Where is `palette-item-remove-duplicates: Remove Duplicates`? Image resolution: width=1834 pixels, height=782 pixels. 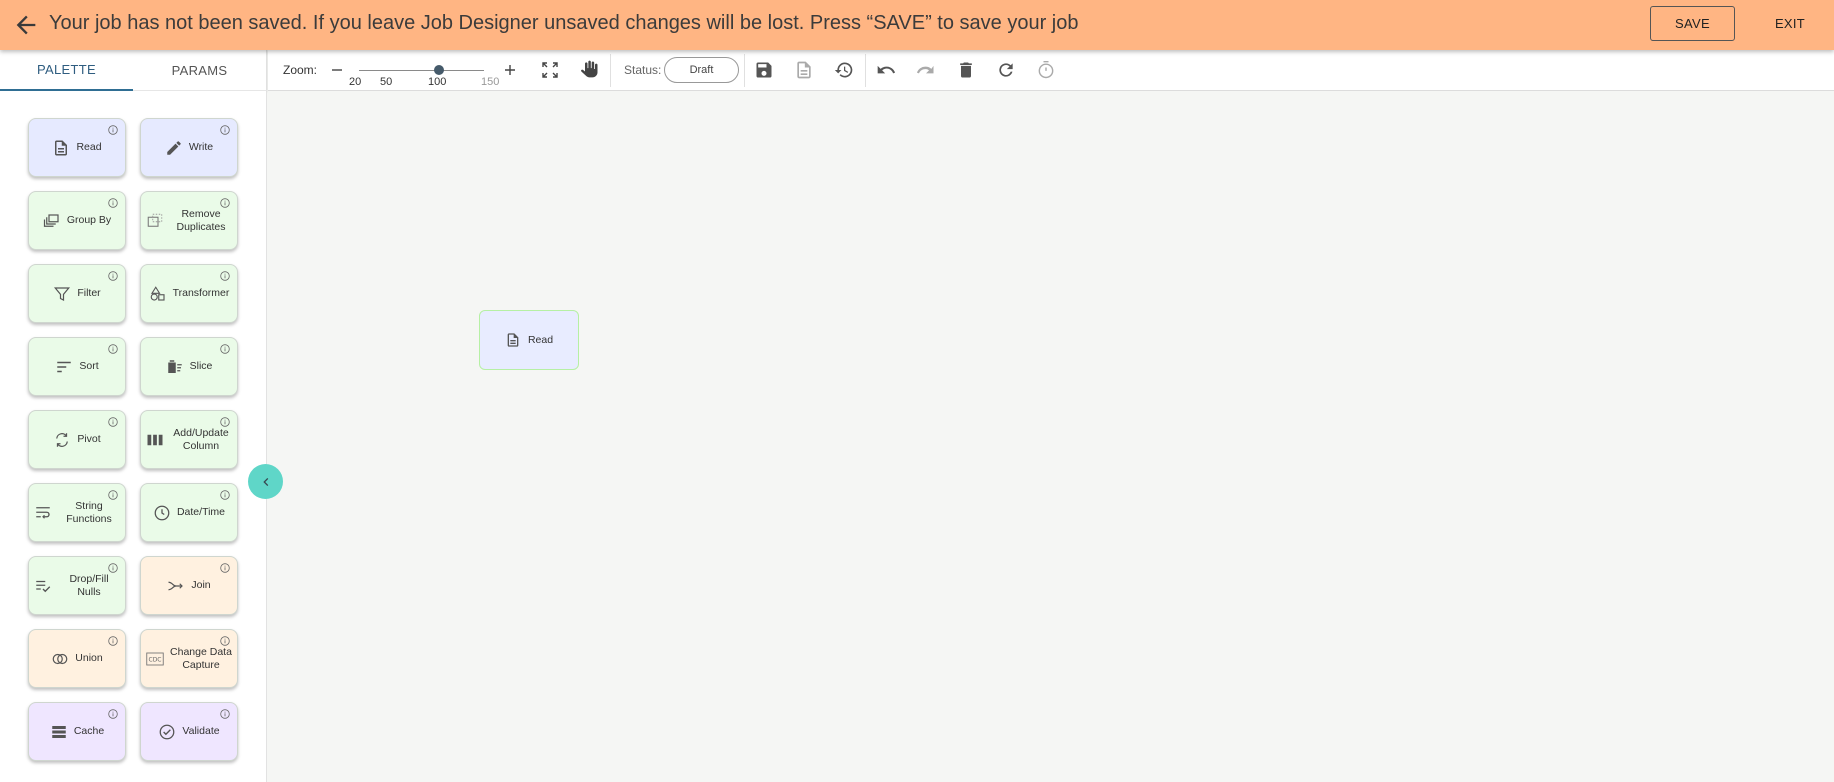
palette-item-remove-duplicates: Remove Duplicates is located at coordinates (189, 220).